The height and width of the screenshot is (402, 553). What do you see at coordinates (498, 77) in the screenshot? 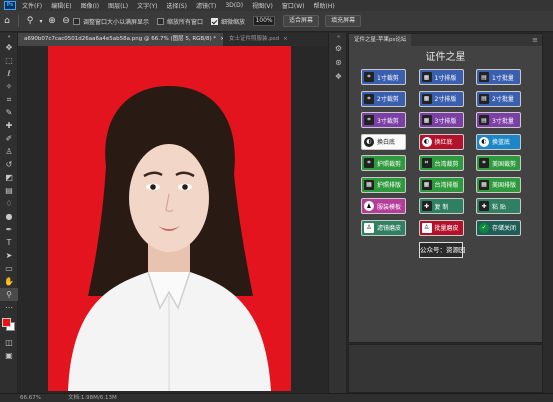
I see `batch-1inch-button: ▤ 1寸批量` at bounding box center [498, 77].